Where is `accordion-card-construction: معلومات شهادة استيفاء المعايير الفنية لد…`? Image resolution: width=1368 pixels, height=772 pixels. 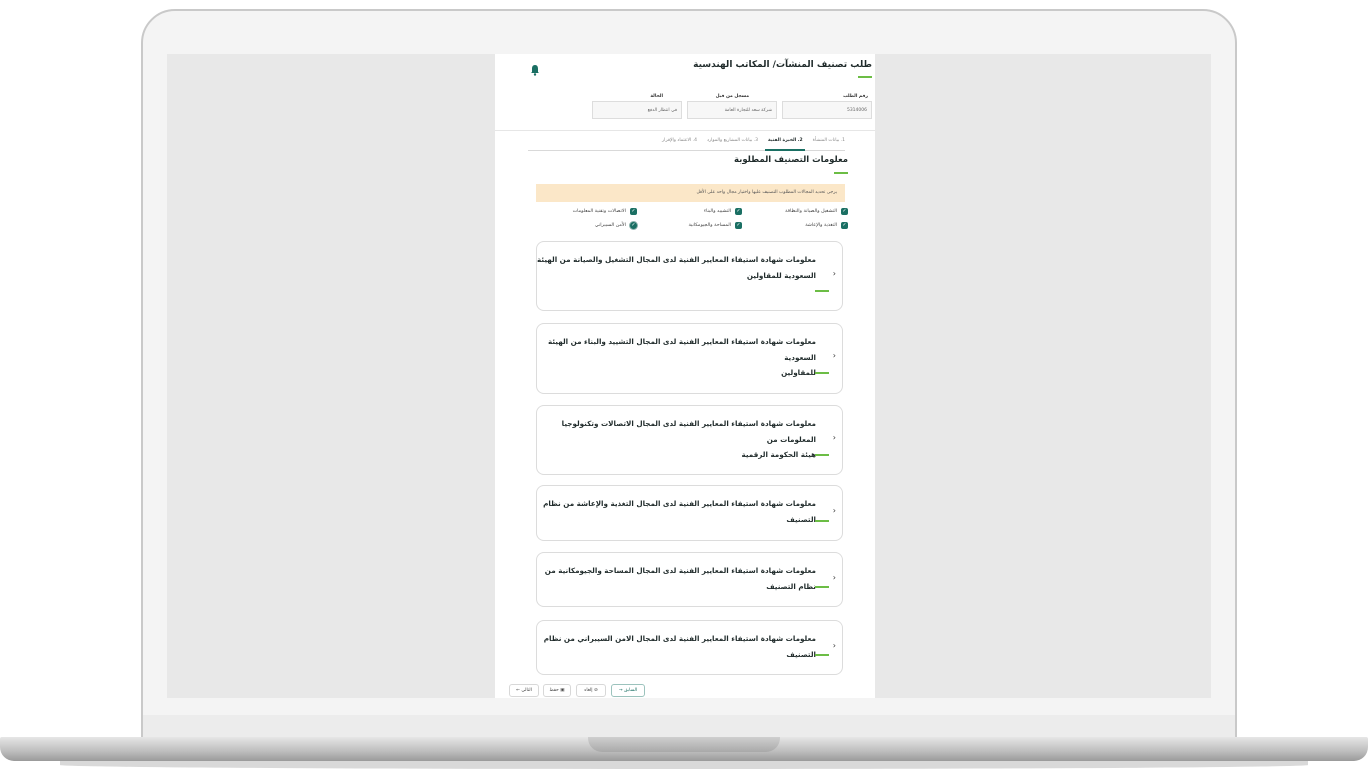 accordion-card-construction: معلومات شهادة استيفاء المعايير الفنية لد… is located at coordinates (689, 358).